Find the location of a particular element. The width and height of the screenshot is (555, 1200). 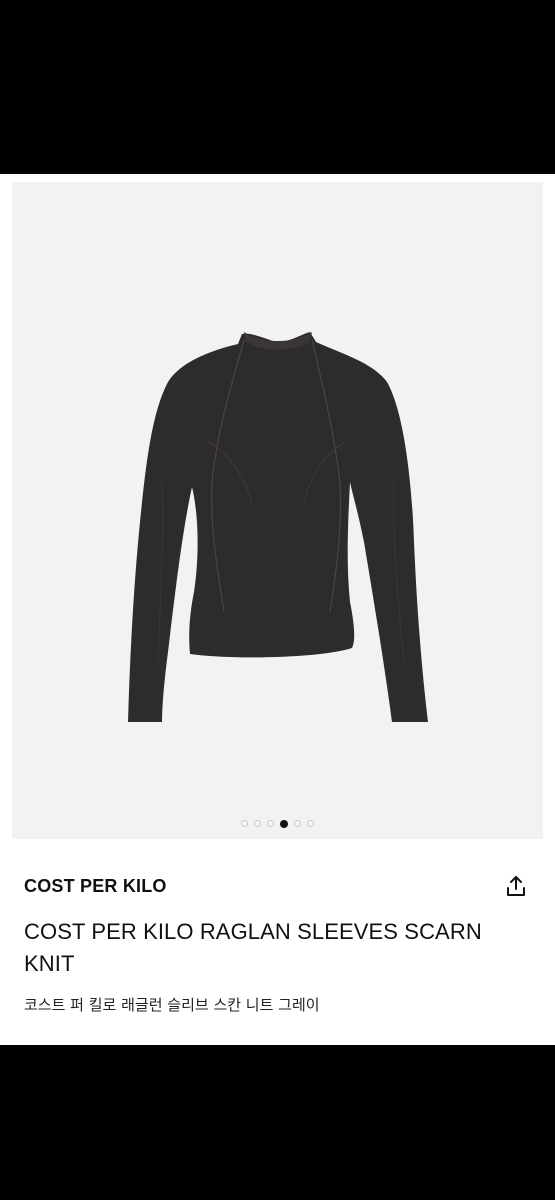

brand-name: COST PER KILO is located at coordinates (279, 886).